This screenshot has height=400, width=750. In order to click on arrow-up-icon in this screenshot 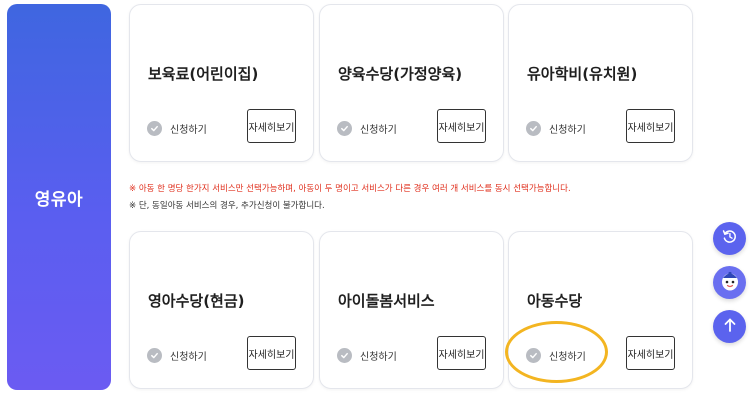, I will do `click(730, 327)`.